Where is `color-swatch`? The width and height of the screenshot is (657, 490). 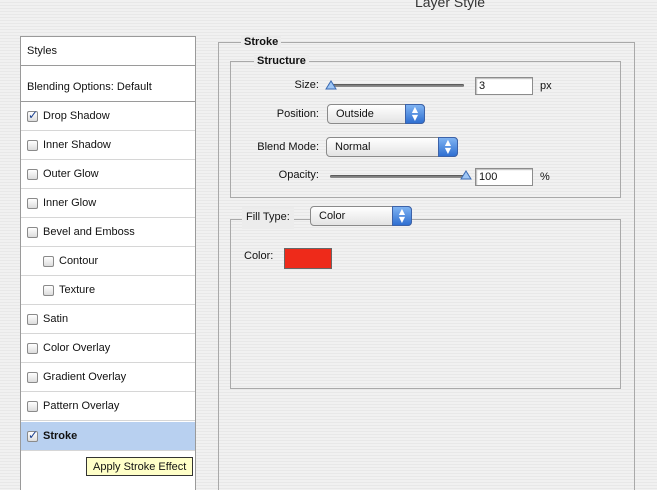 color-swatch is located at coordinates (308, 258).